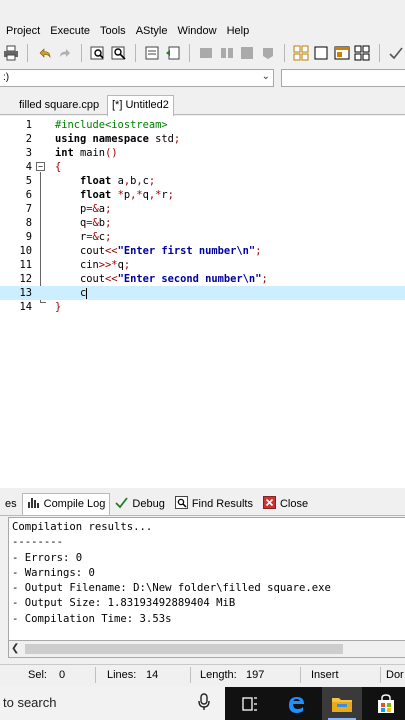  I want to click on code-text: #include<iostream>, so click(111, 125).